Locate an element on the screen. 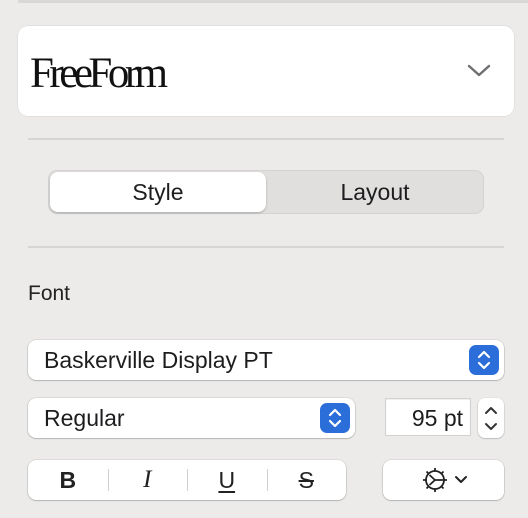 This screenshot has width=528, height=518. typeface-value: Regular is located at coordinates (84, 417).